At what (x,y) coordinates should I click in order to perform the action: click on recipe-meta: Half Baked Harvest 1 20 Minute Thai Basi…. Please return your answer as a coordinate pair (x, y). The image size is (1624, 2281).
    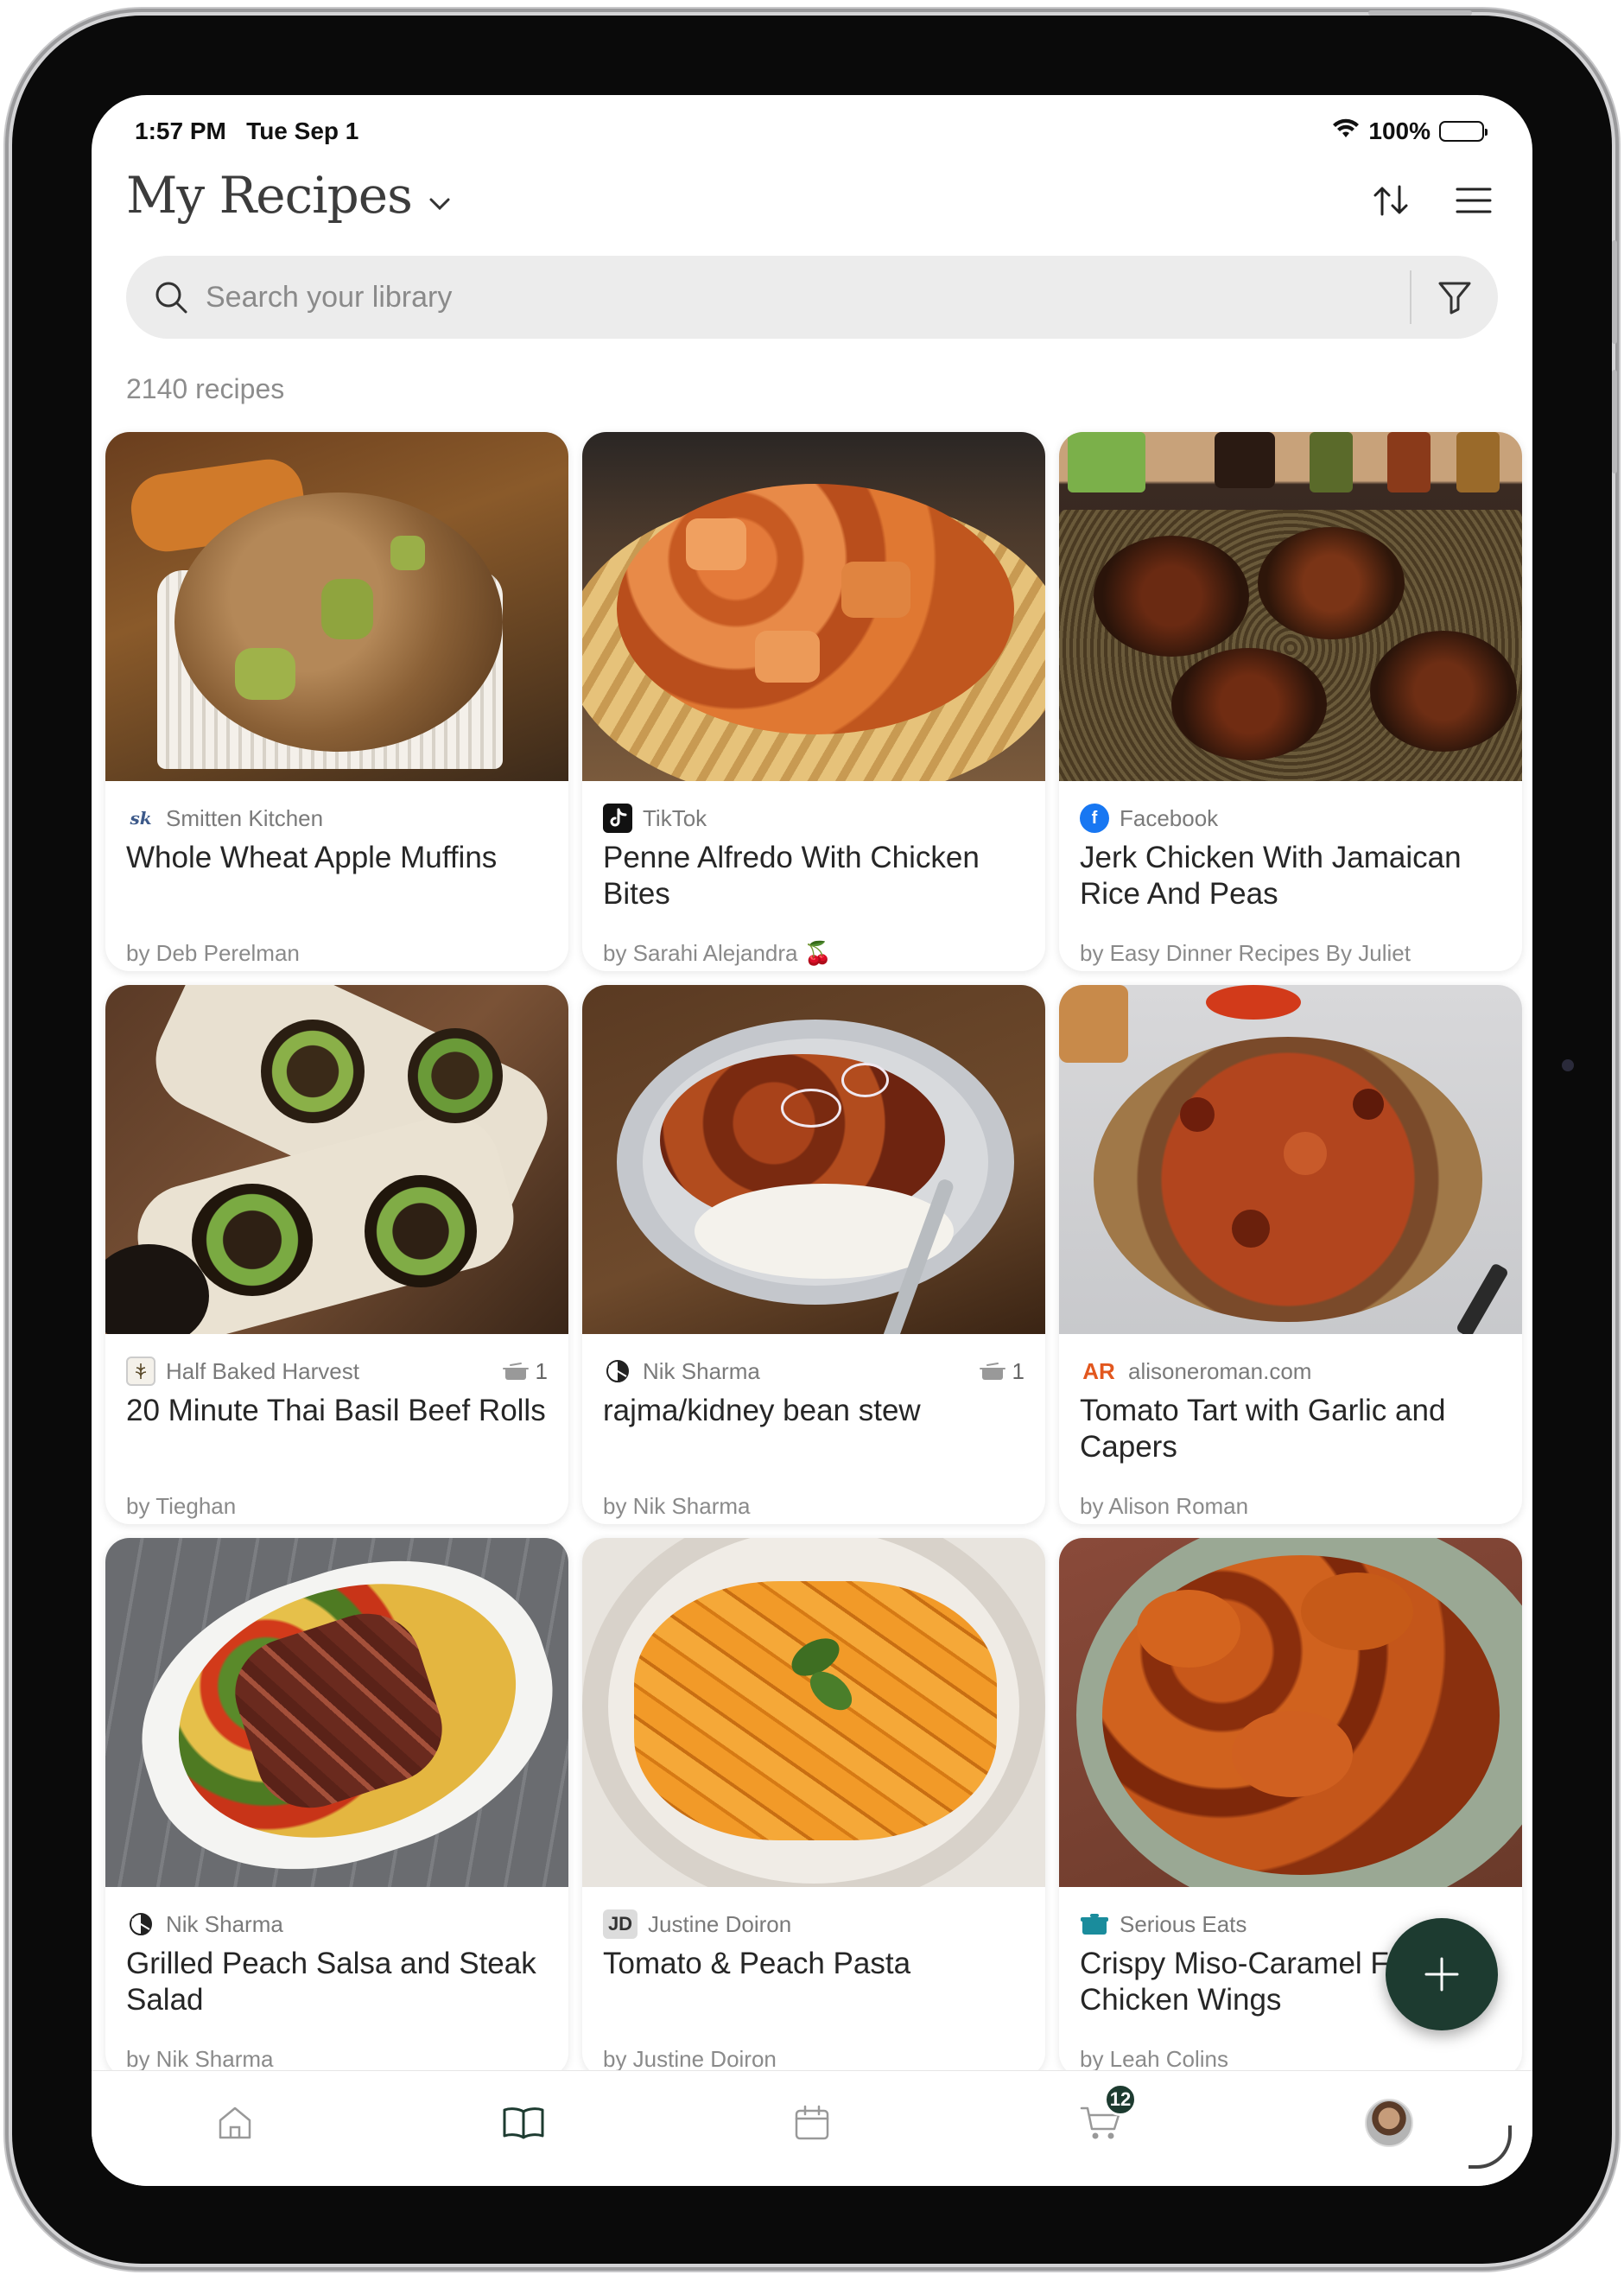
    Looking at the image, I should click on (337, 1439).